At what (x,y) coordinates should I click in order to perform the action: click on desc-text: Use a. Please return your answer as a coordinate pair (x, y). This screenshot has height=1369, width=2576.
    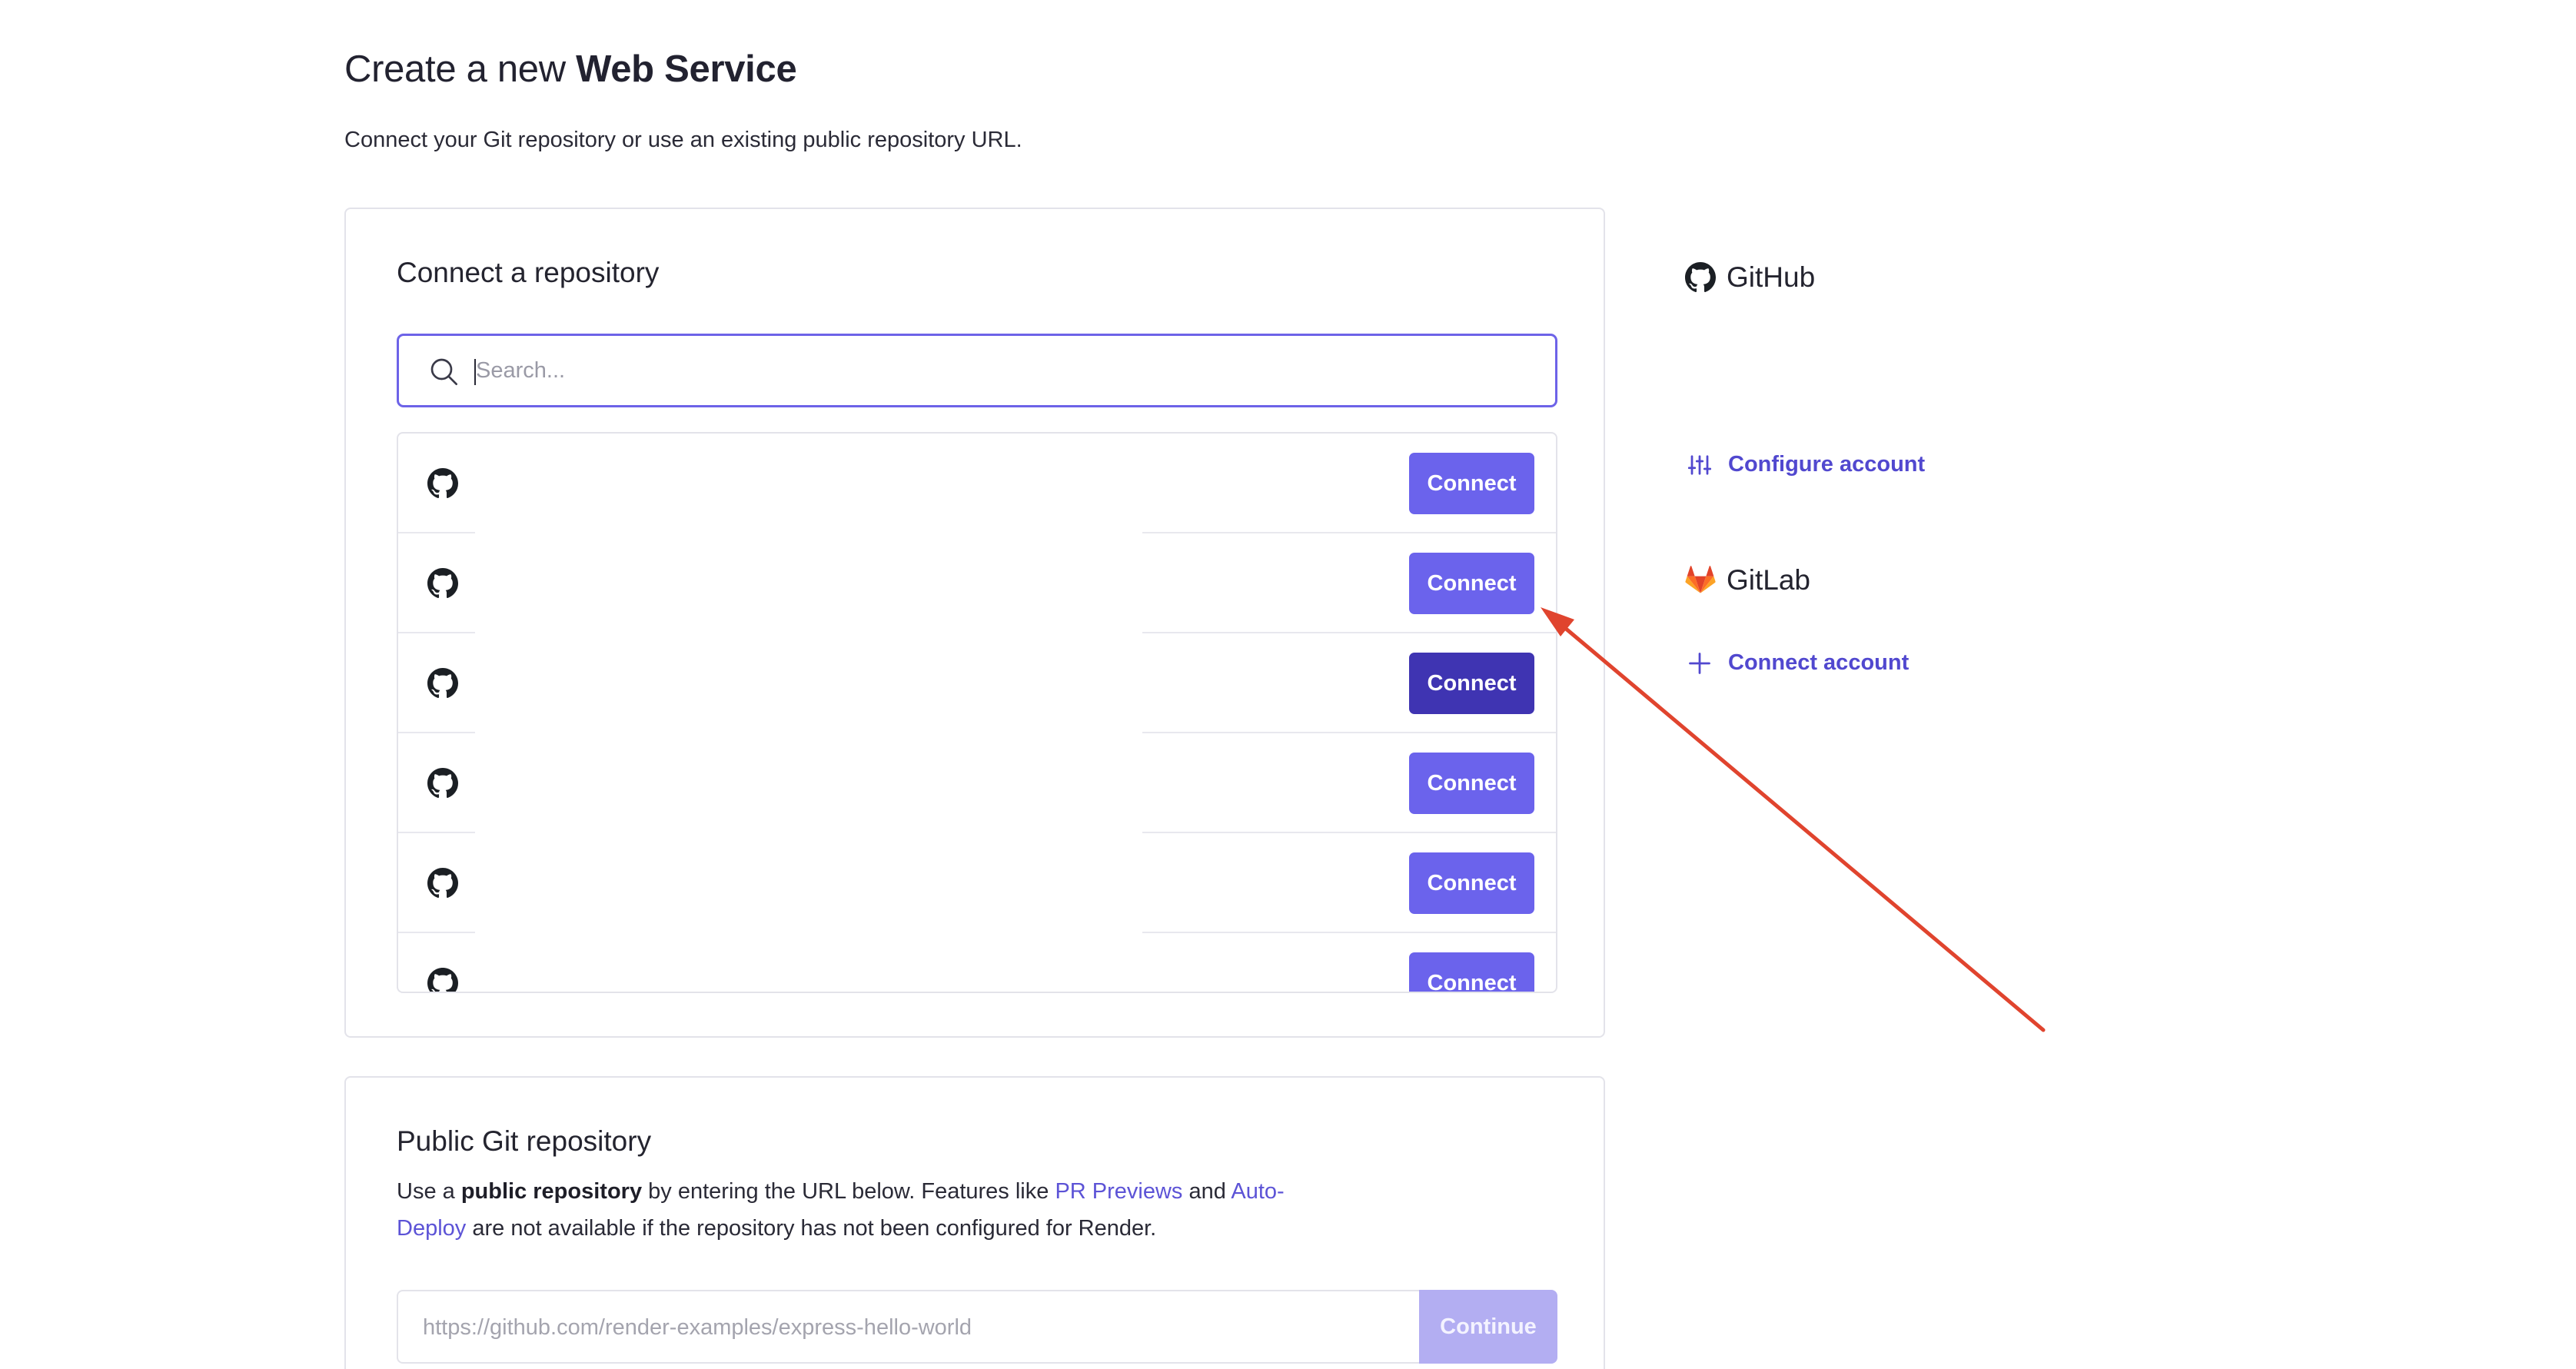
    Looking at the image, I should click on (426, 1191).